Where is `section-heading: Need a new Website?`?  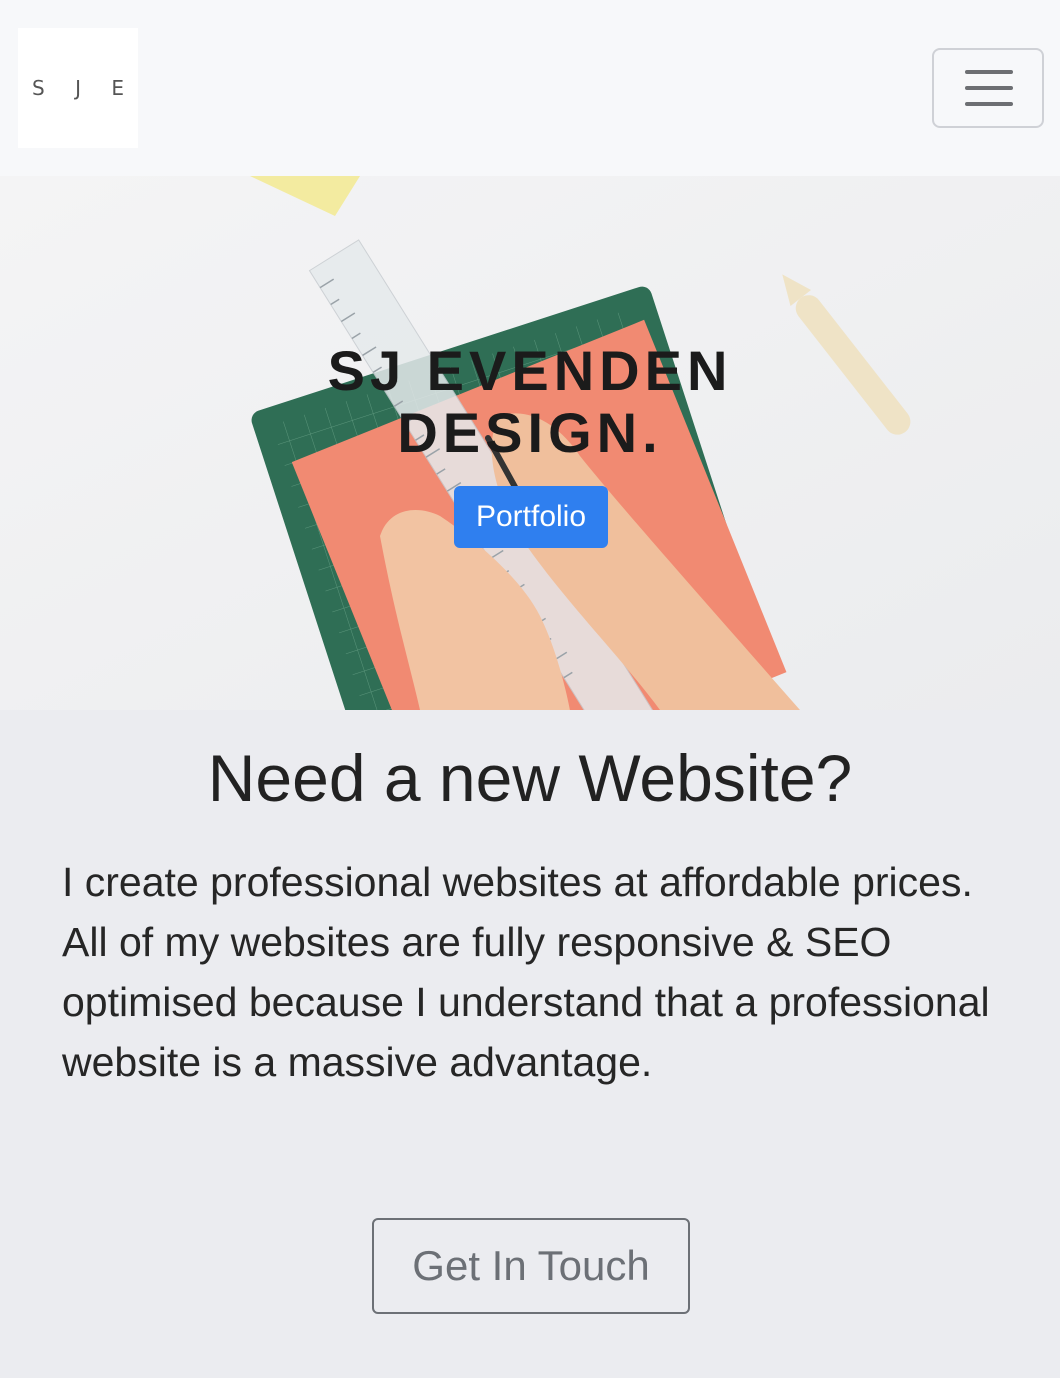
section-heading: Need a new Website? is located at coordinates (530, 778).